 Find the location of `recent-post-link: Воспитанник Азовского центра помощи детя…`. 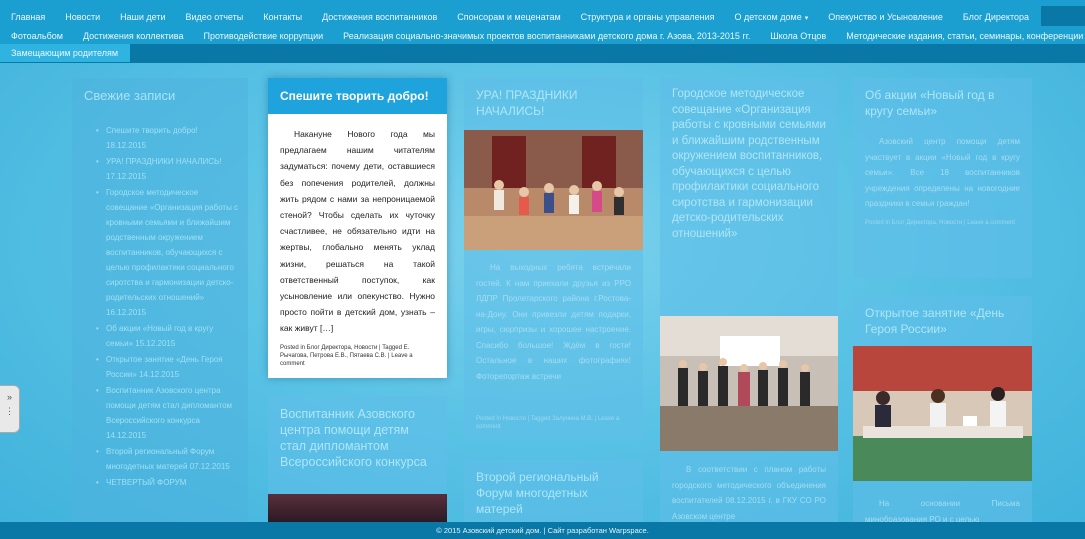

recent-post-link: Воспитанник Азовского центра помощи детя… is located at coordinates (169, 405).